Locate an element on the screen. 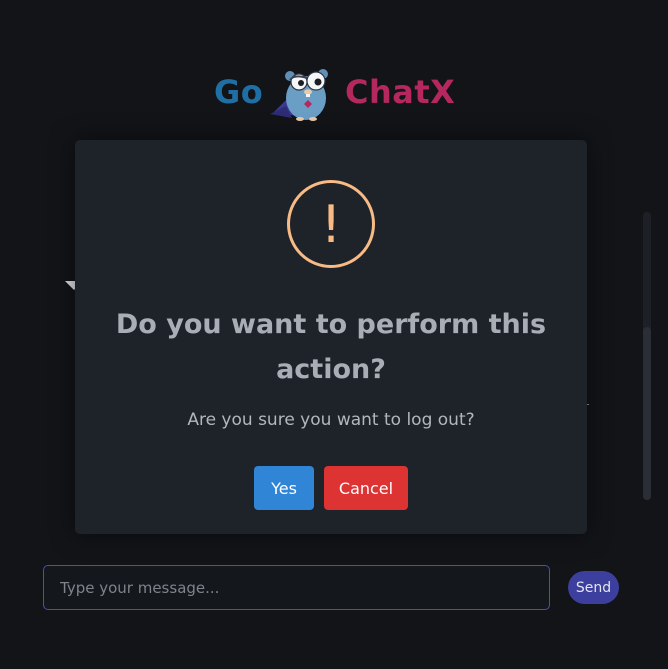 The width and height of the screenshot is (668, 669). logo-text-go: Go is located at coordinates (239, 92).